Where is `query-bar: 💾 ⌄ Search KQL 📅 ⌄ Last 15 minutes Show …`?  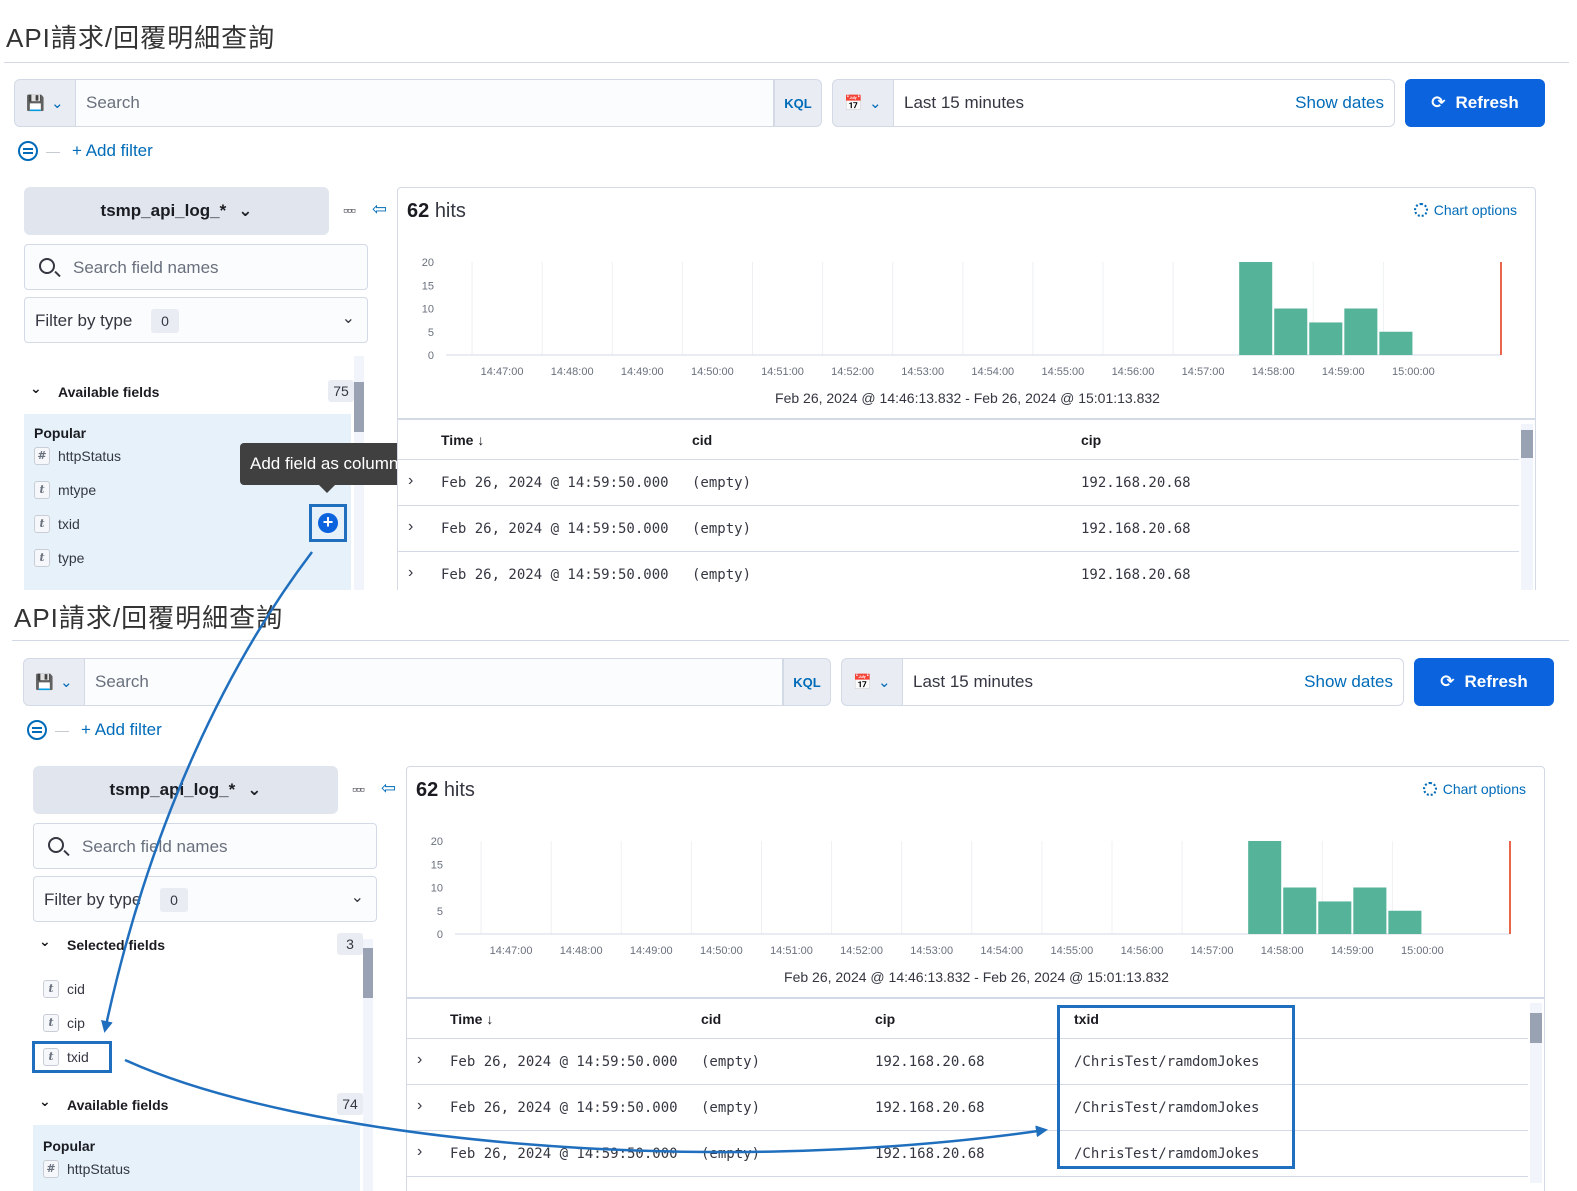
query-bar: 💾 ⌄ Search KQL 📅 ⌄ Last 15 minutes Show … is located at coordinates (788, 682).